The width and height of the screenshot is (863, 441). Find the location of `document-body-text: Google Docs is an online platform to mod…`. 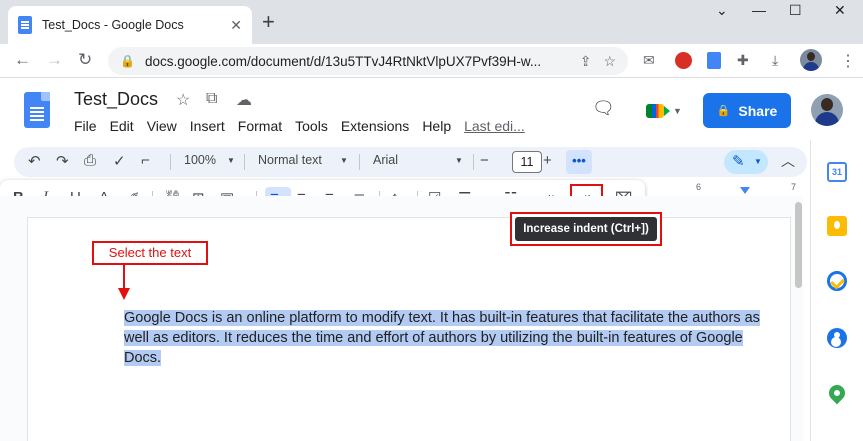

document-body-text: Google Docs is an online platform to mod… is located at coordinates (444, 338).